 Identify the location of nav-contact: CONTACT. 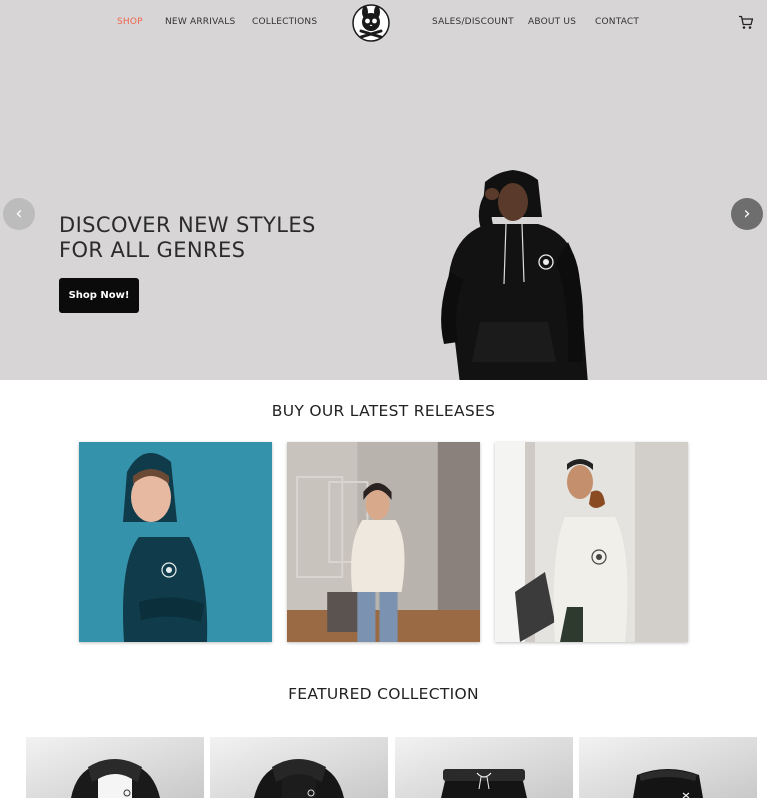
(617, 22).